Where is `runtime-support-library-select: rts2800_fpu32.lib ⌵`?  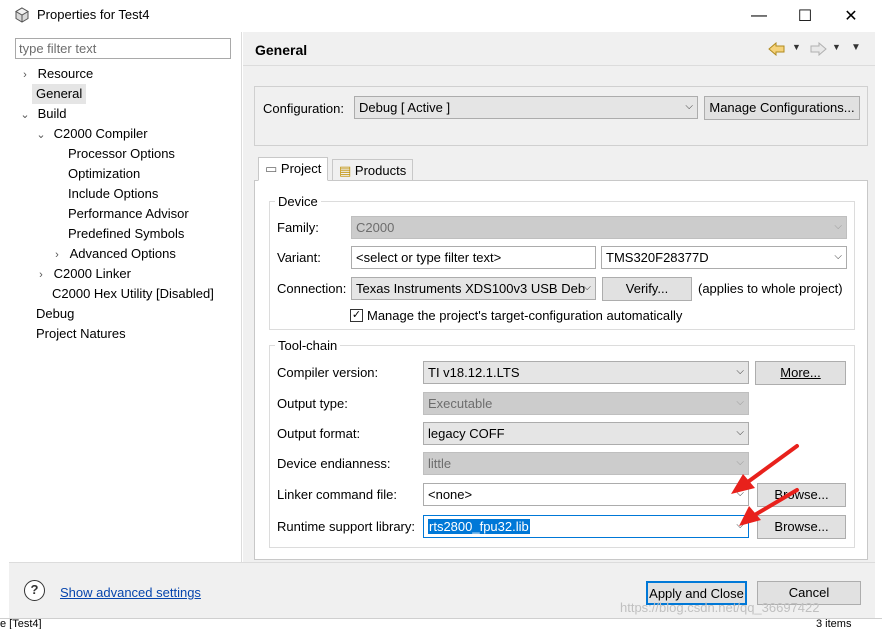
runtime-support-library-select: rts2800_fpu32.lib ⌵ is located at coordinates (586, 526).